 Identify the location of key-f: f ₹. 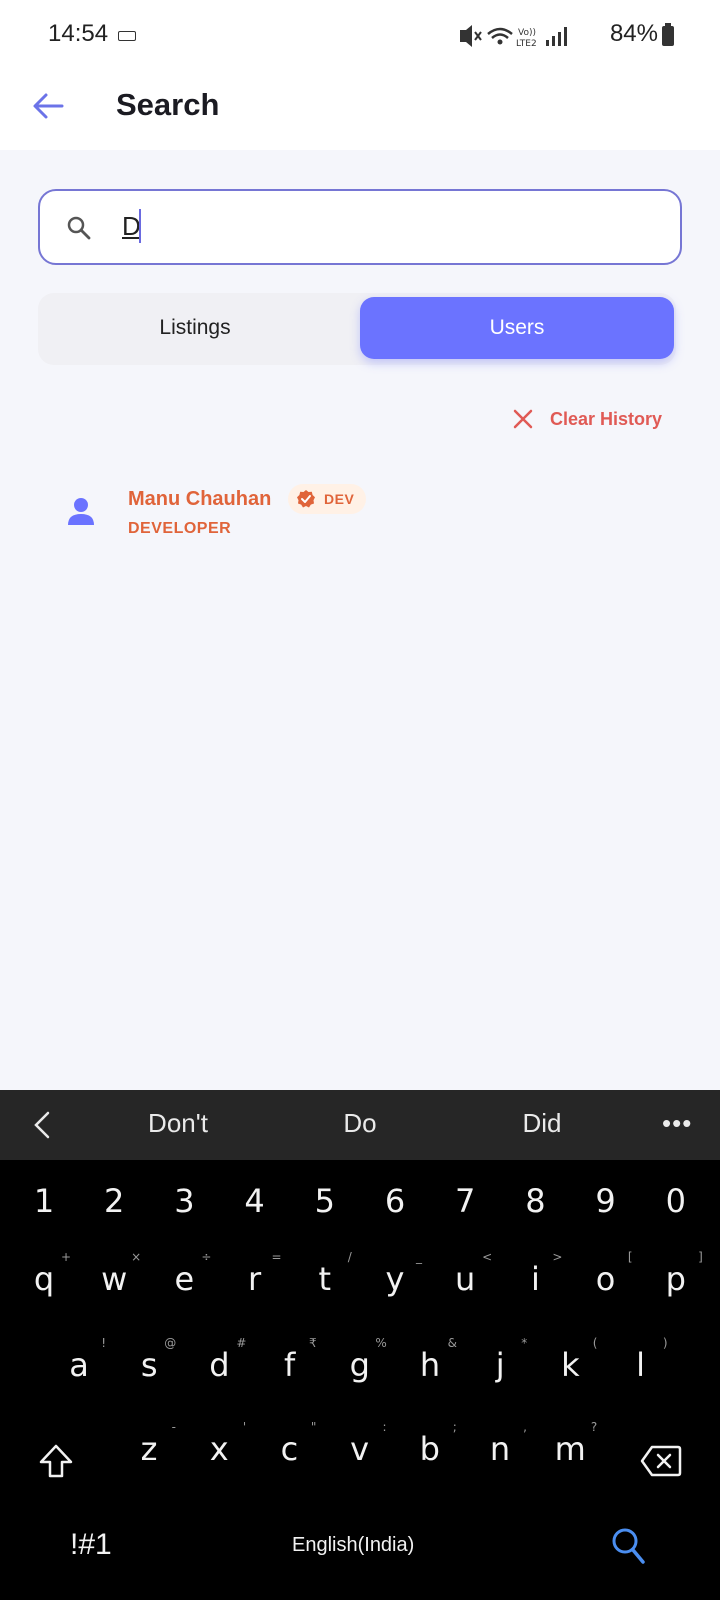
(290, 1360).